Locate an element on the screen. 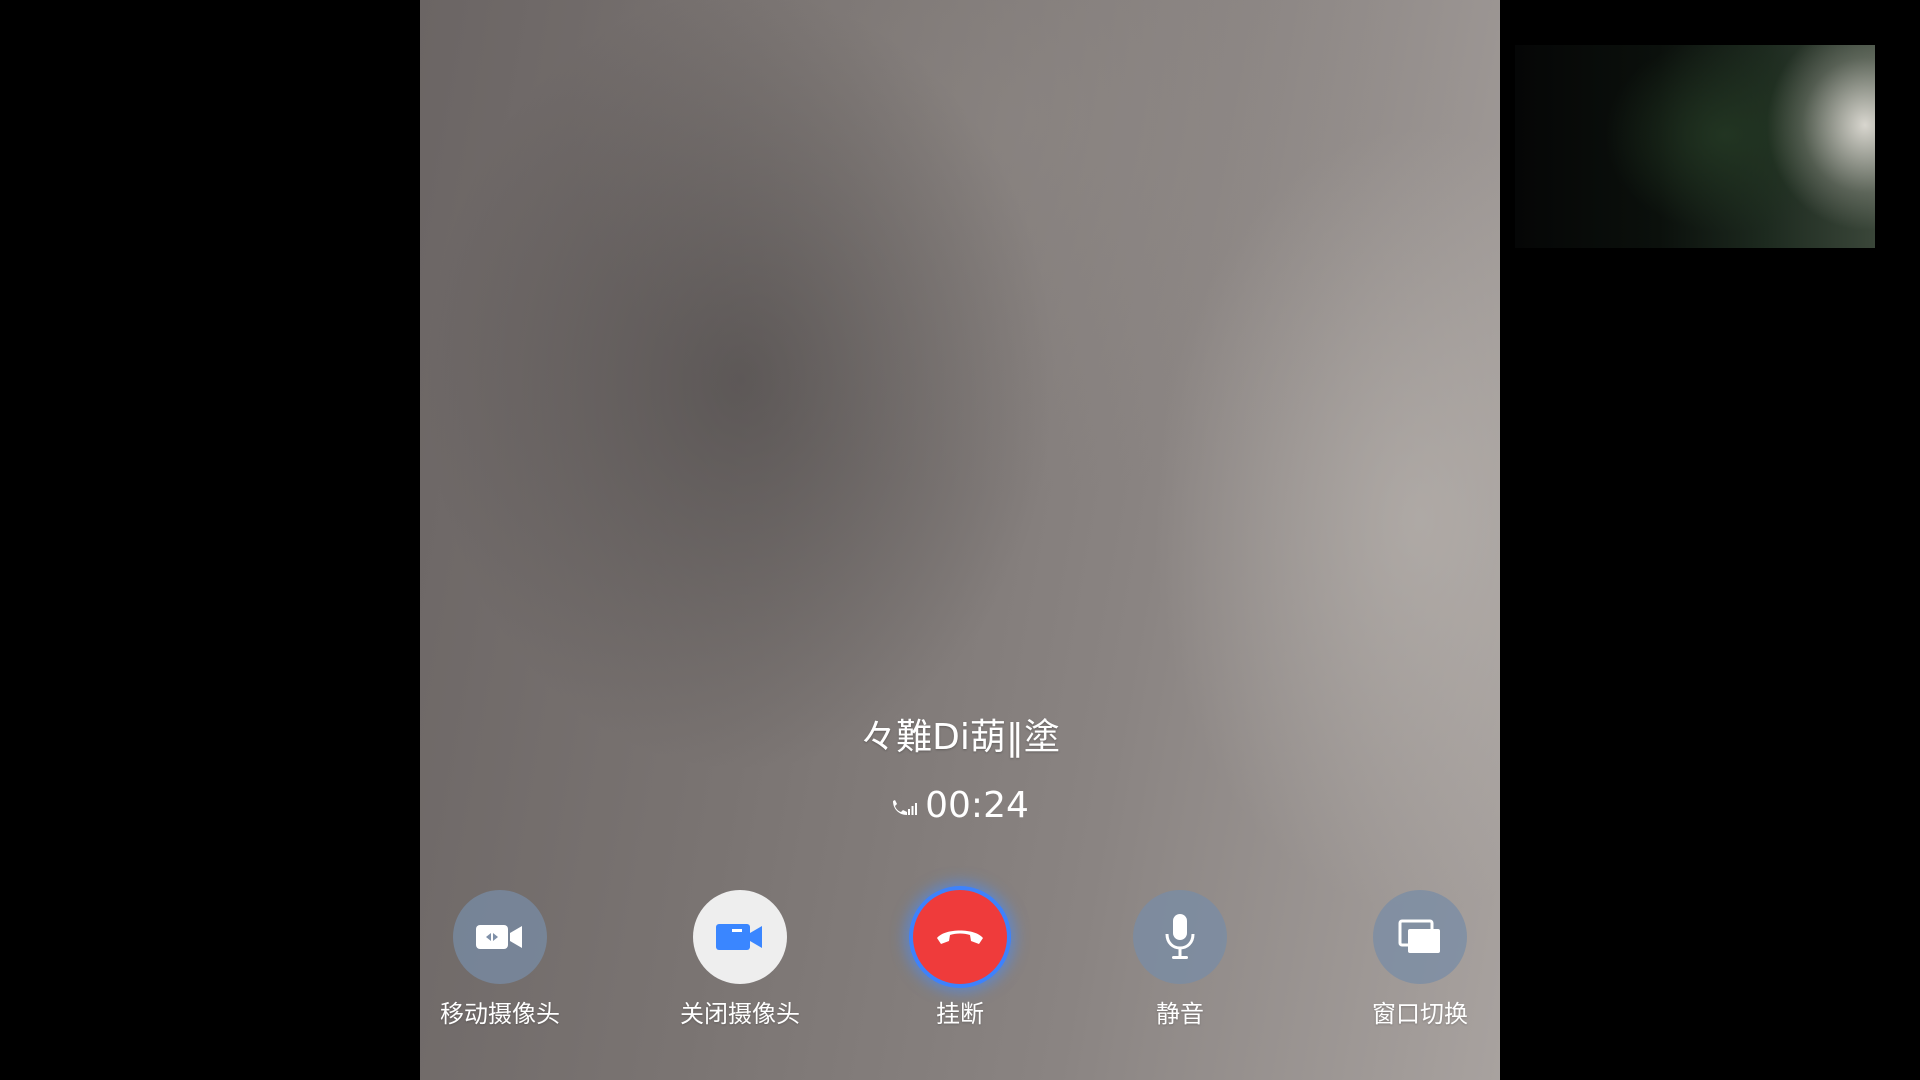 This screenshot has width=1920, height=1080. call-controls: 移动摄像头 关闭摄像头 挂断 静音 窗口切换 is located at coordinates (960, 965).